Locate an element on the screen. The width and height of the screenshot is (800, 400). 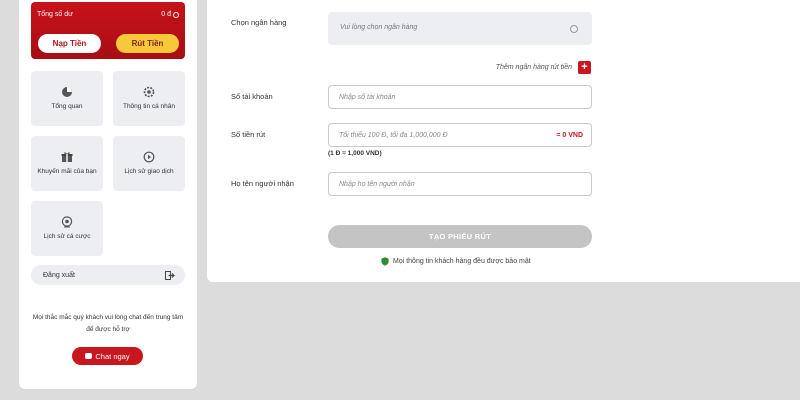
amount-placeholder: Tối thiểu 100 Đ, tối đa 1,000,000 Đ is located at coordinates (393, 135).